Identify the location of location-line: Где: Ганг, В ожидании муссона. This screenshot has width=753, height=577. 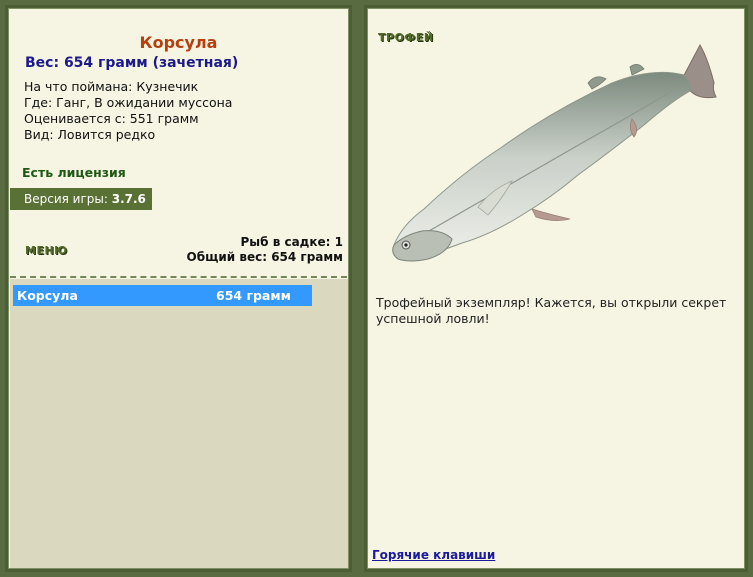
(128, 102).